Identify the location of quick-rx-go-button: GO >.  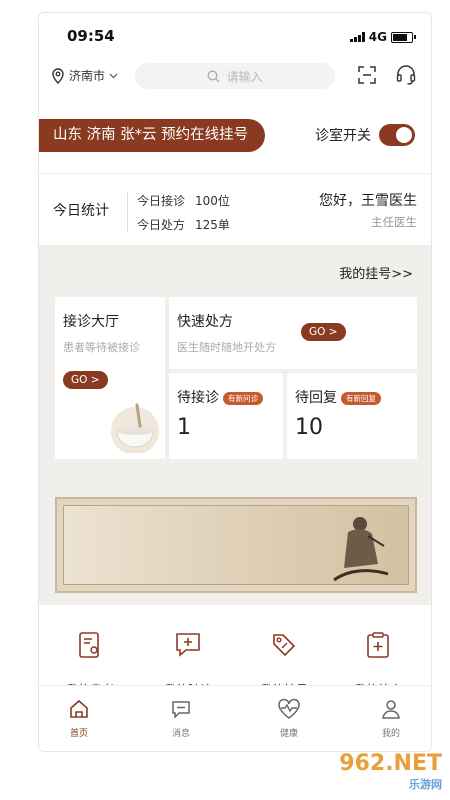
(323, 332).